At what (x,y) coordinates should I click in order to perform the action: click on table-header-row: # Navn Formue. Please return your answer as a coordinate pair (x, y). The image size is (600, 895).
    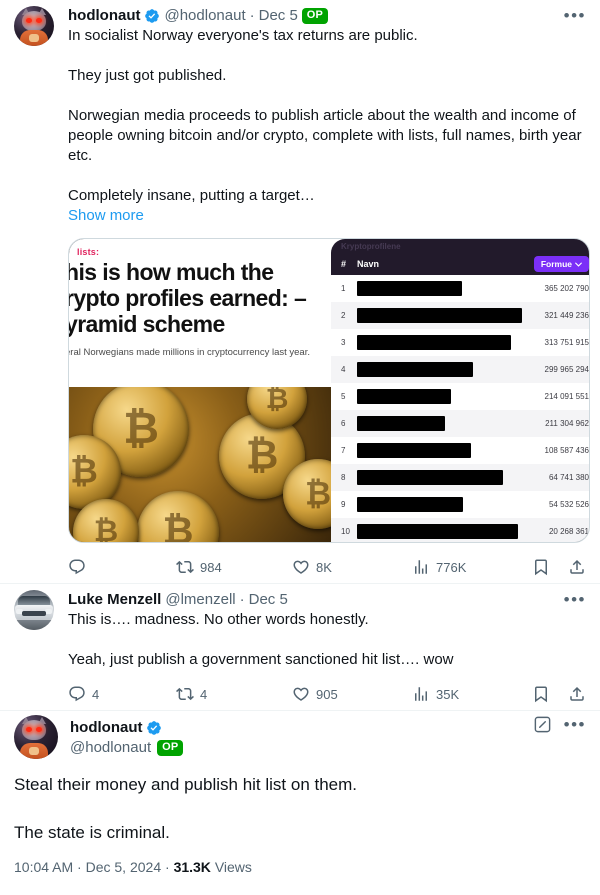
    Looking at the image, I should click on (460, 264).